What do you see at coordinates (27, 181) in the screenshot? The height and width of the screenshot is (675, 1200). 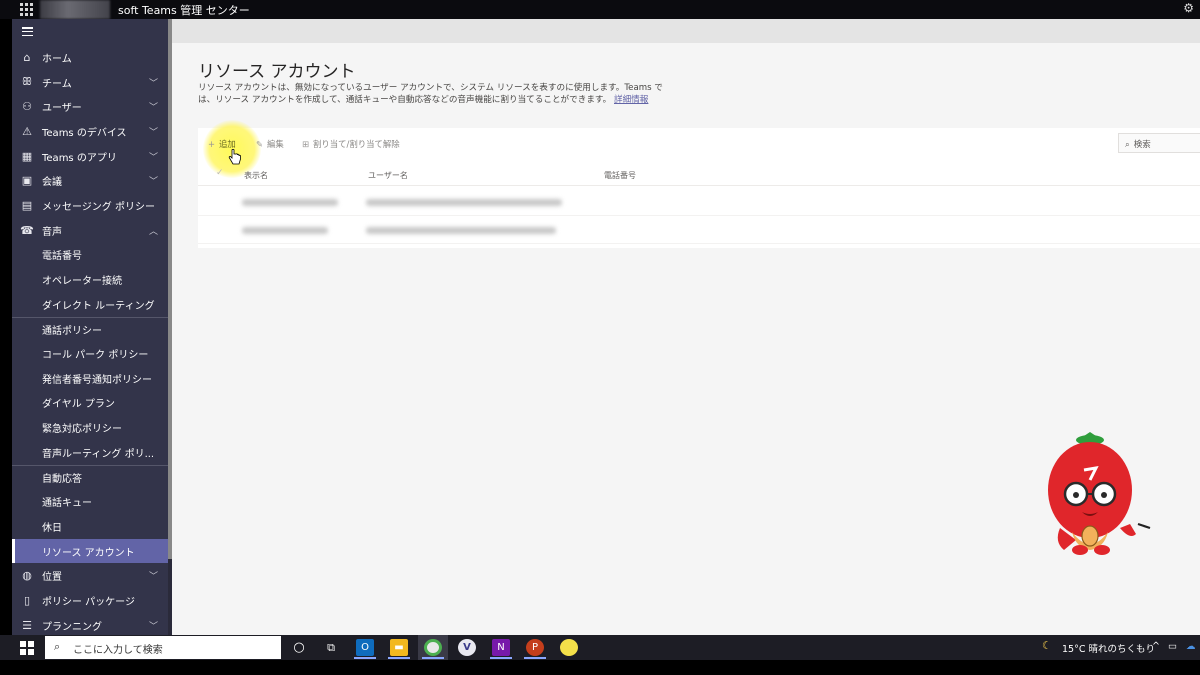 I see `calendar-icon: ▣` at bounding box center [27, 181].